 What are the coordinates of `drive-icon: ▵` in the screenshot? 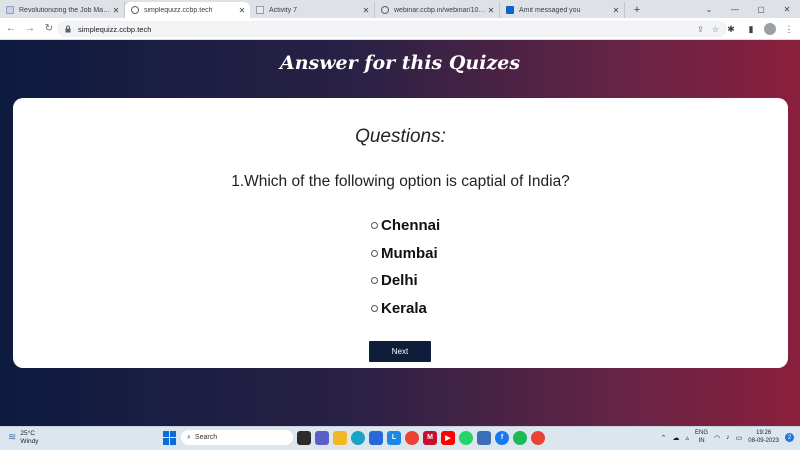 It's located at (688, 438).